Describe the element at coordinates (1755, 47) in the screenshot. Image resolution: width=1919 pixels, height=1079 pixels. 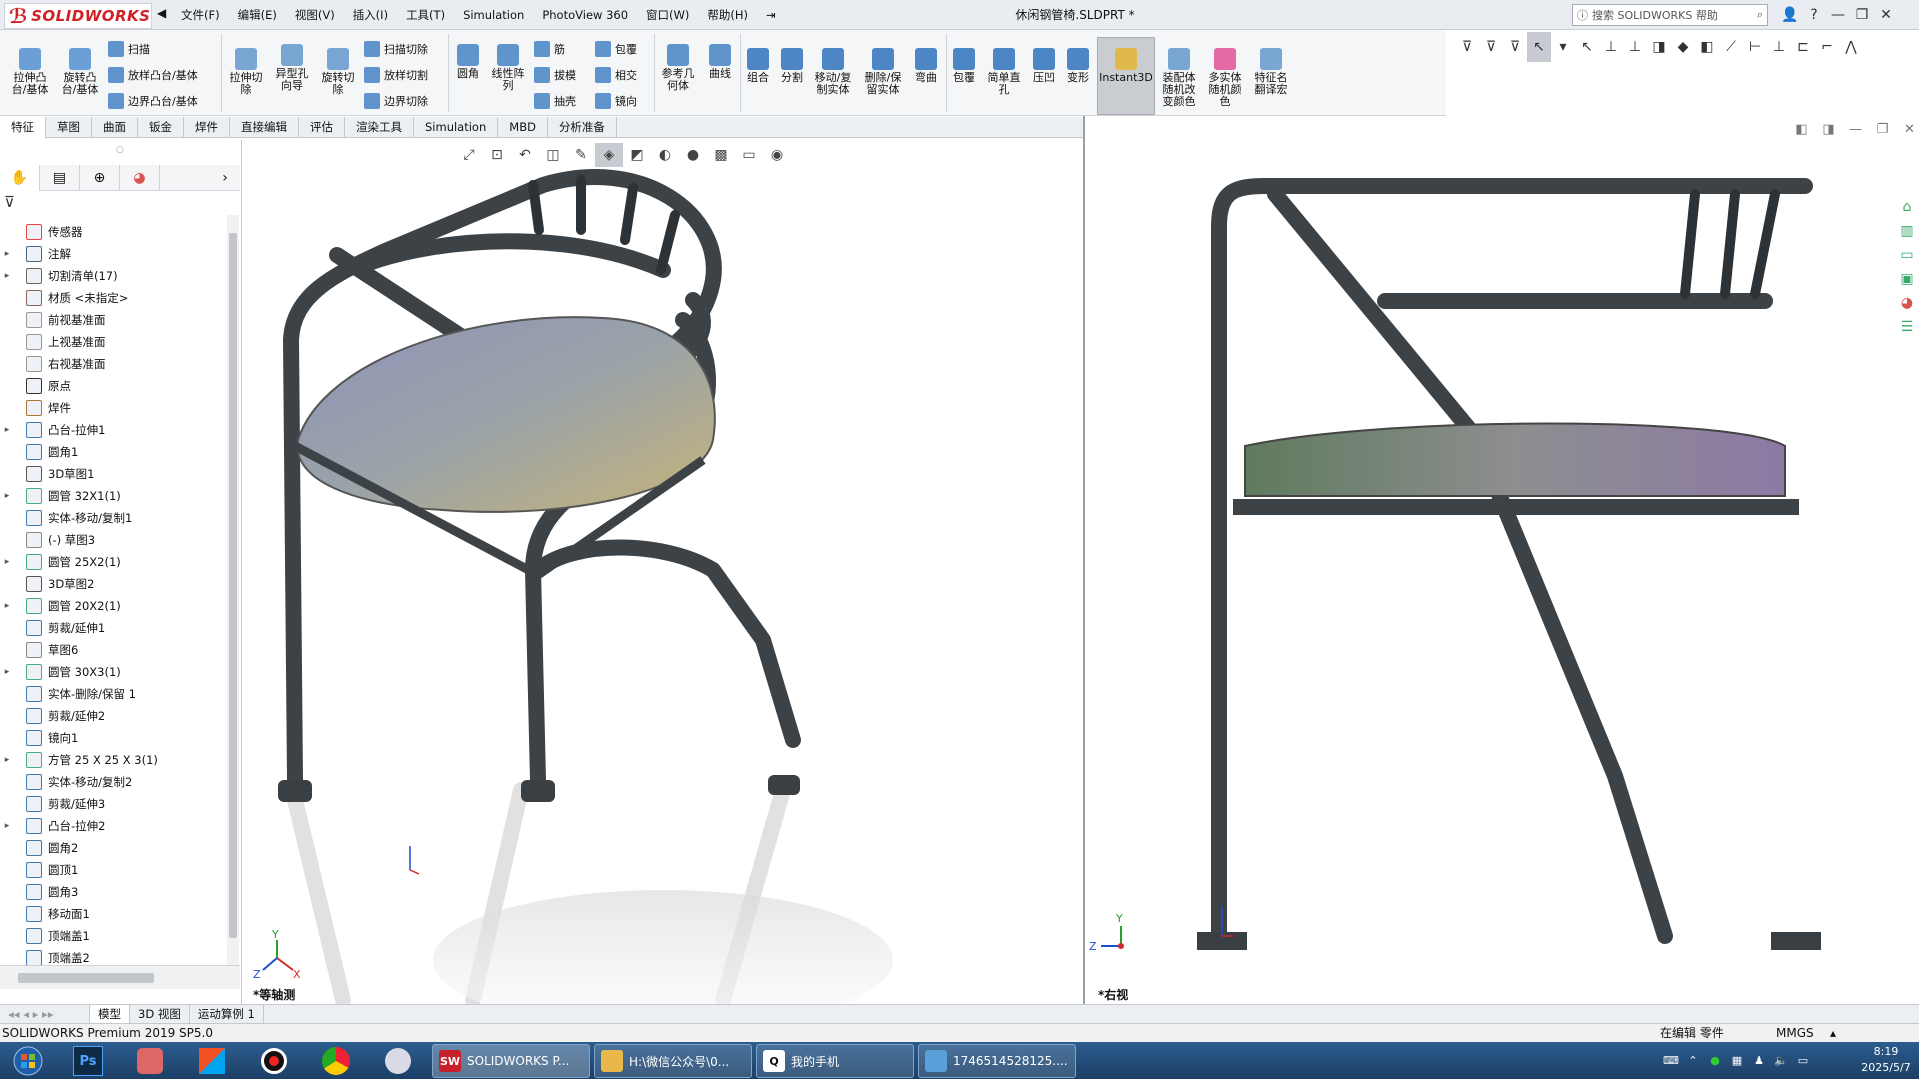
I see `dimension-icon: ⊢` at that location.